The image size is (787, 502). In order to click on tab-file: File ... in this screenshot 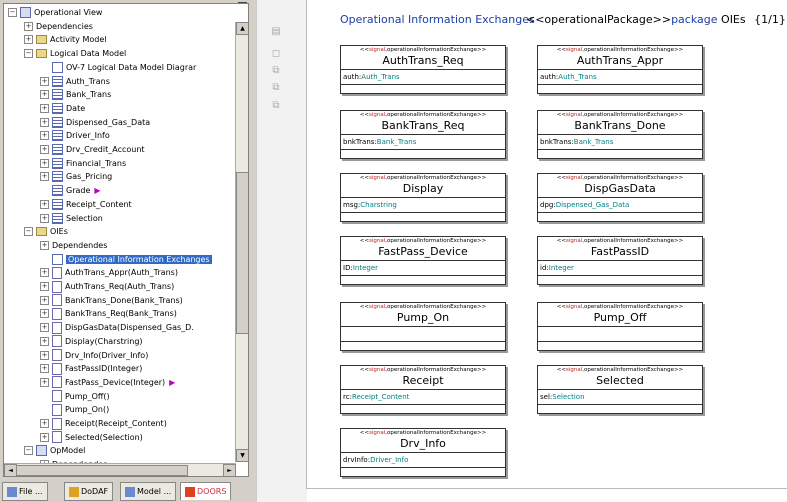, I will do `click(25, 491)`.